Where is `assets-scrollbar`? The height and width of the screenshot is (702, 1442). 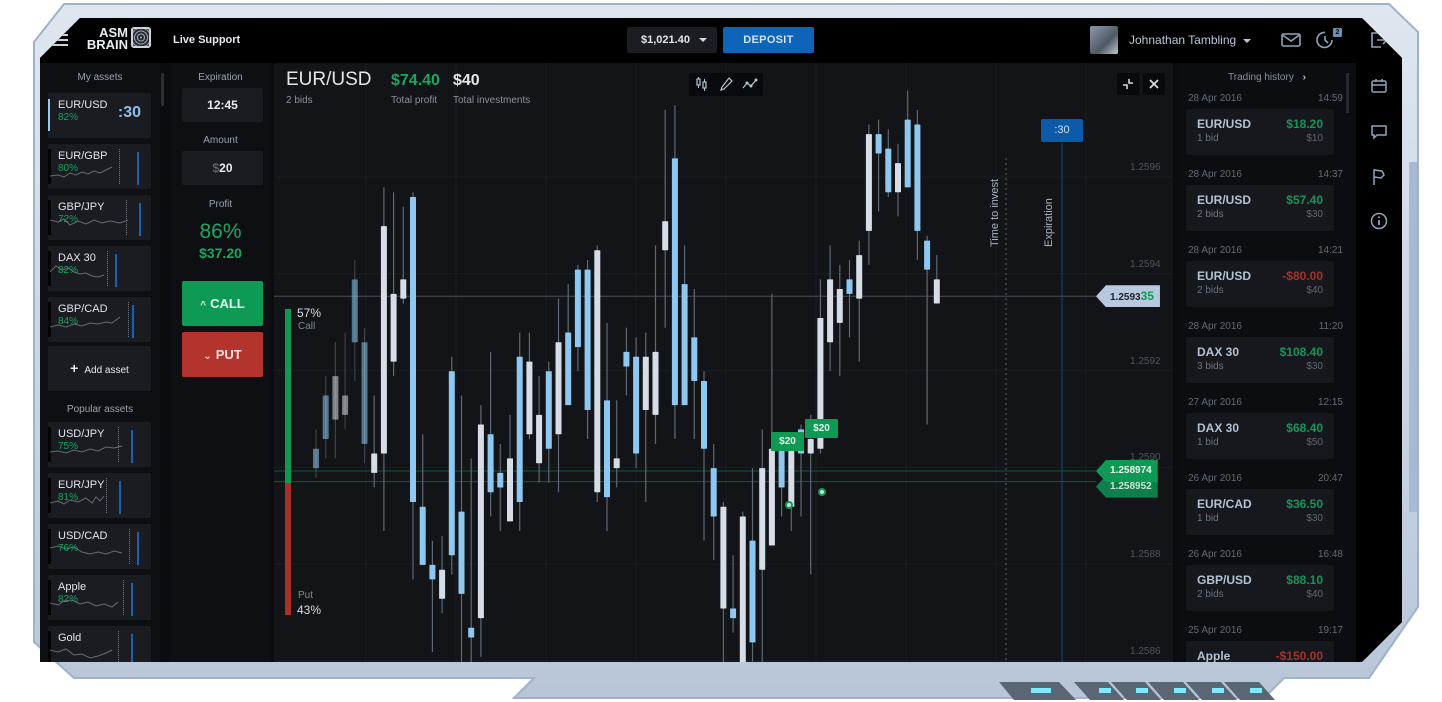
assets-scrollbar is located at coordinates (162, 89).